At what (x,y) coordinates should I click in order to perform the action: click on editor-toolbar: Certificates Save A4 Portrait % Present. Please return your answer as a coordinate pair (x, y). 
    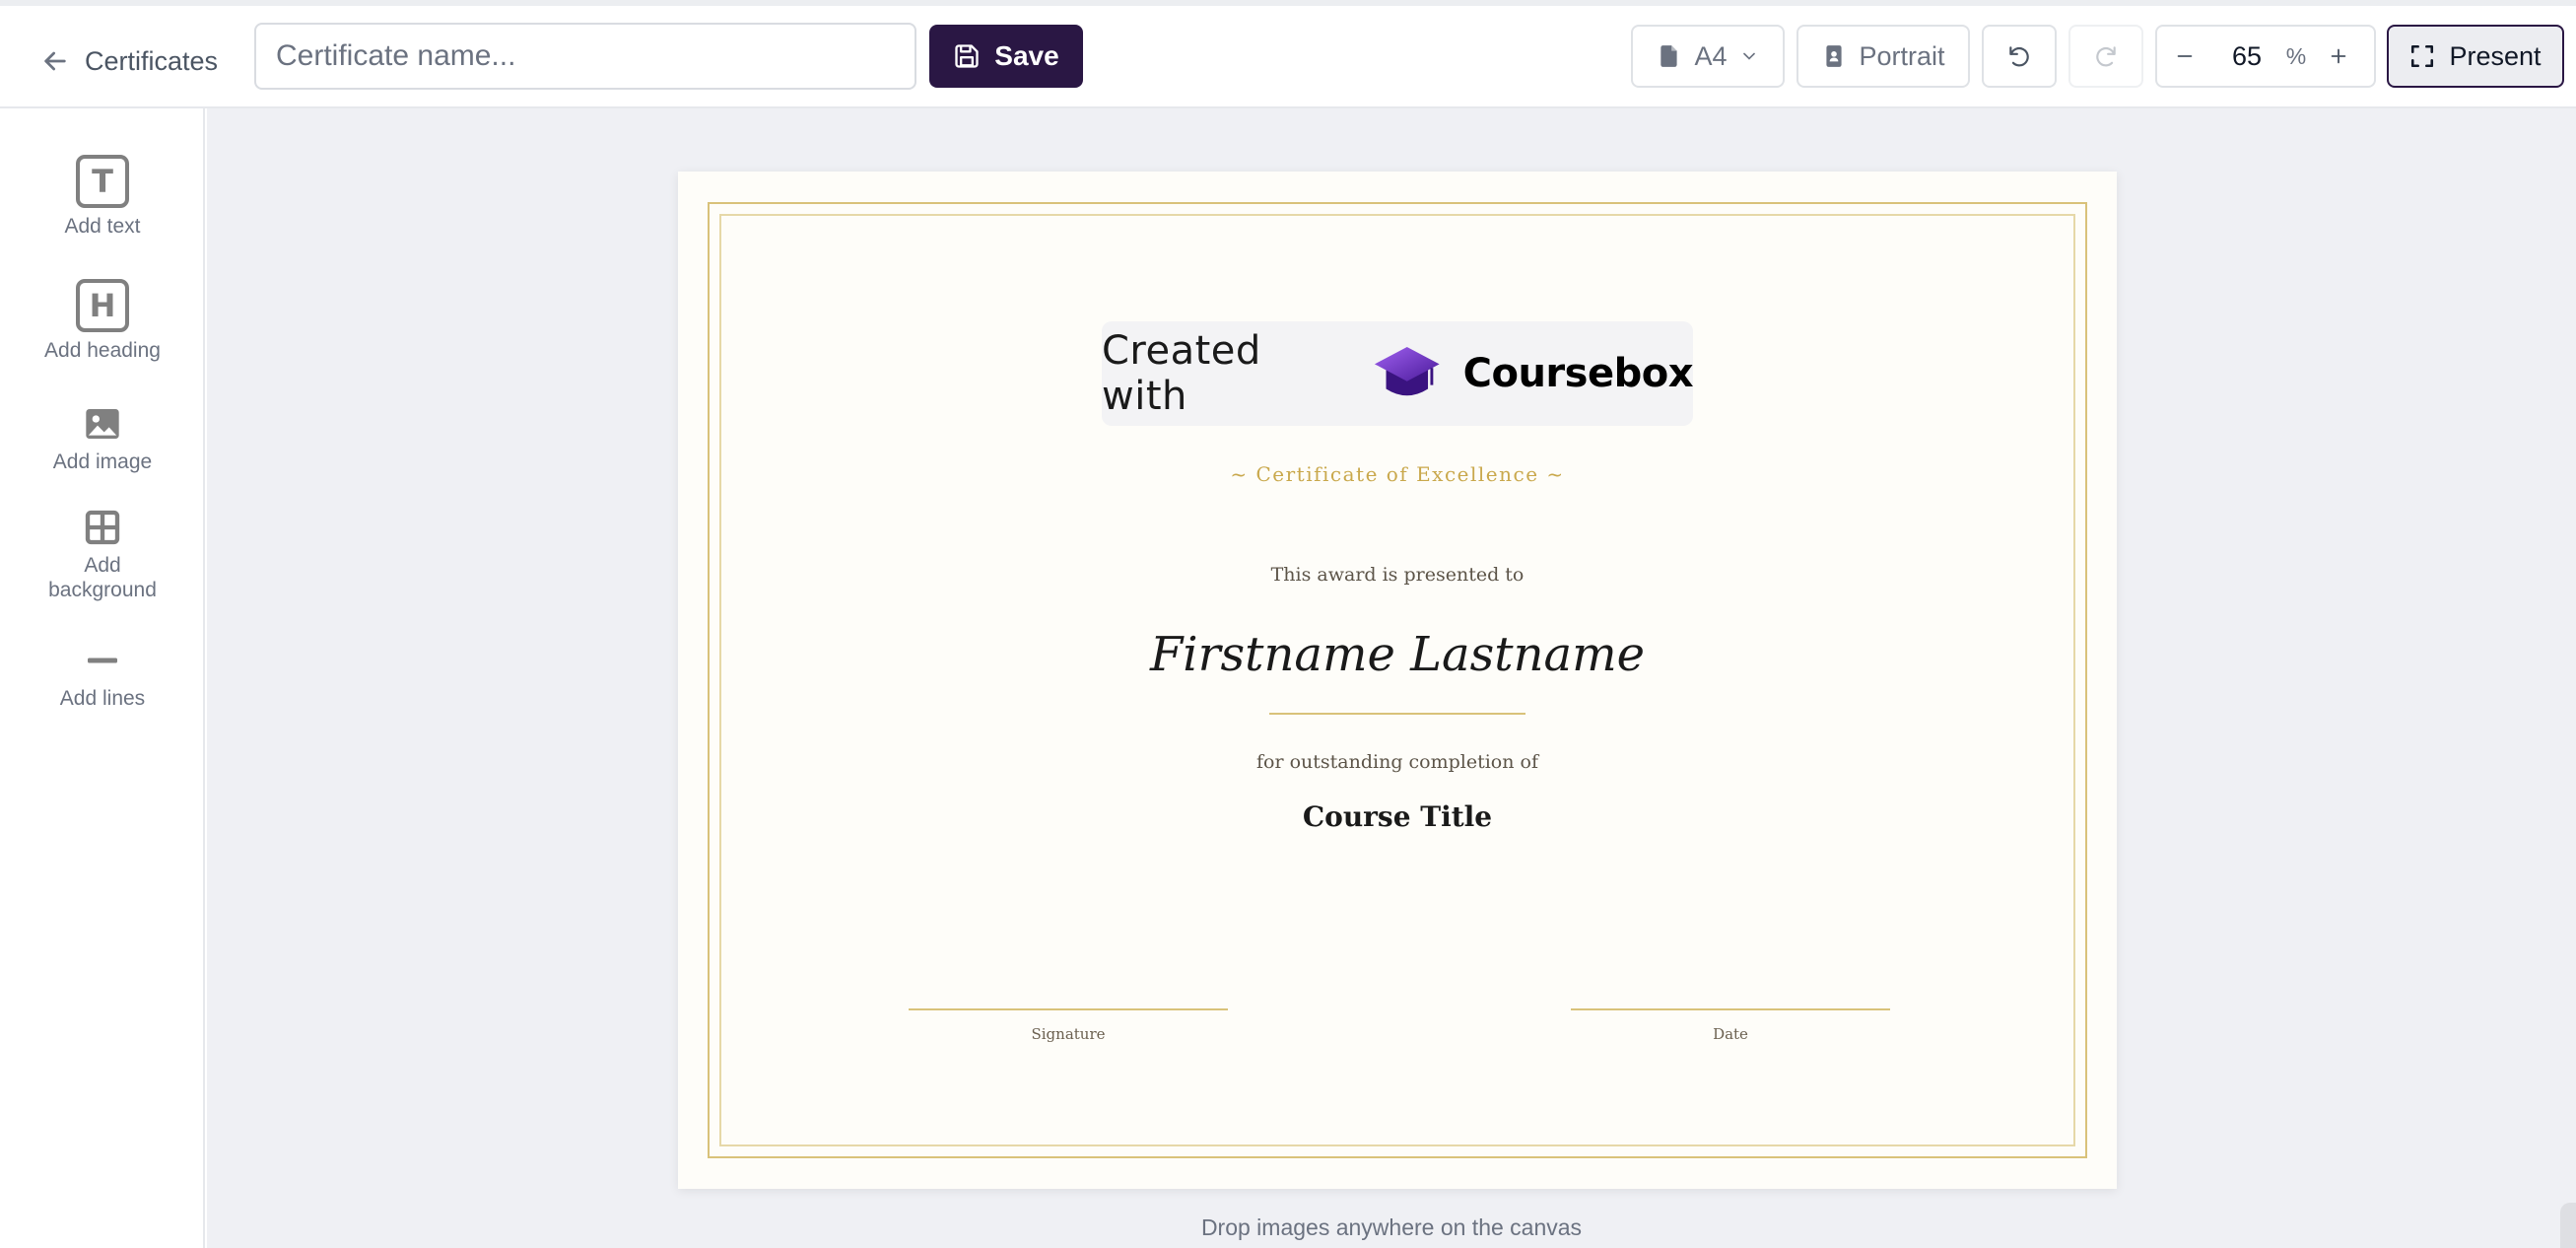
    Looking at the image, I should click on (1288, 57).